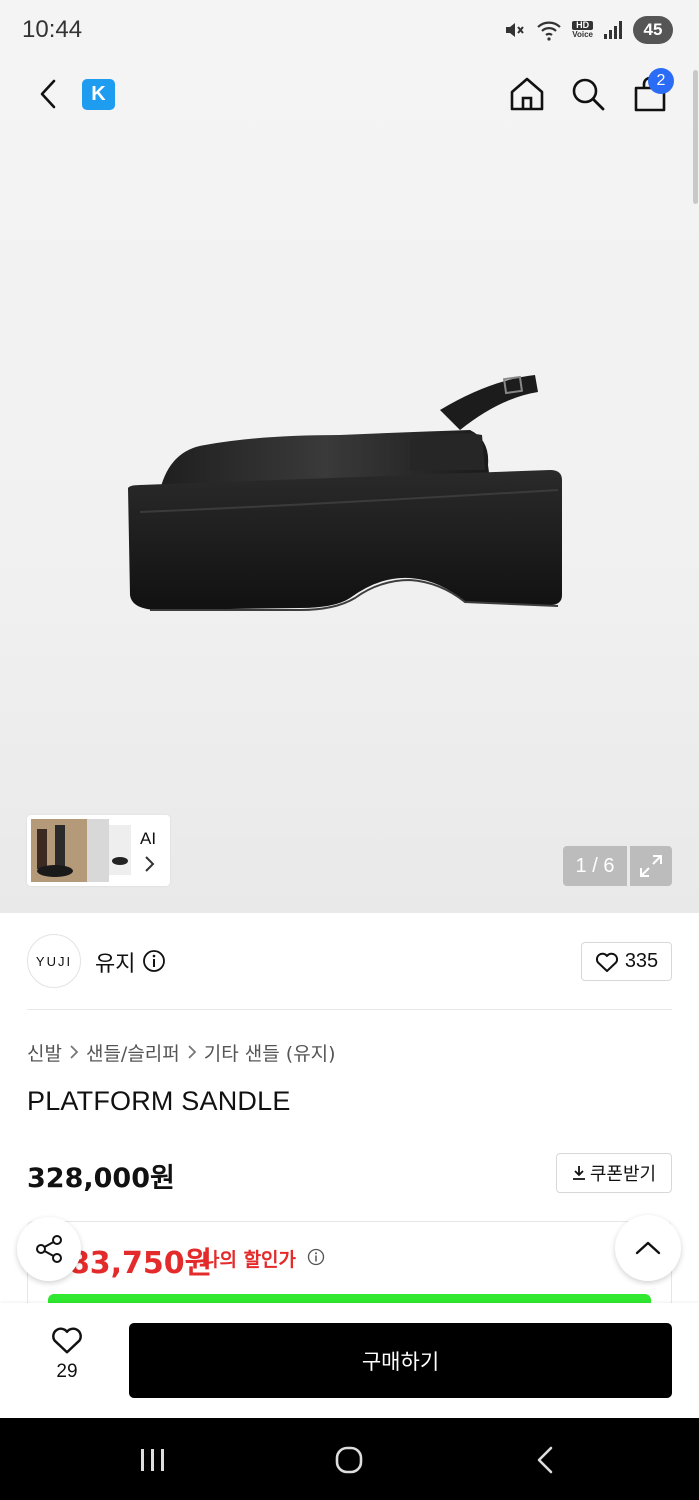  I want to click on buy-button: 구매하기, so click(400, 1360).